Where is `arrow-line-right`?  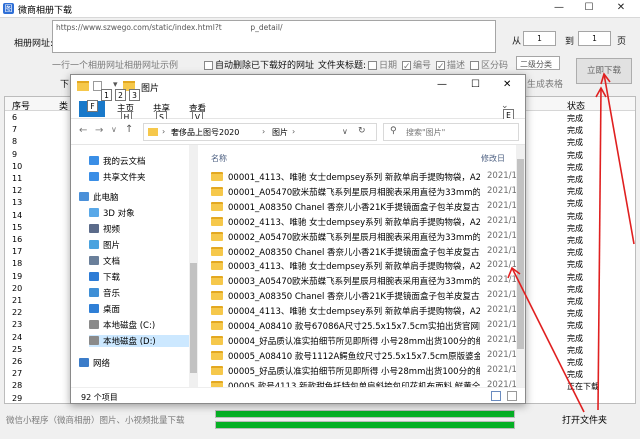 arrow-line-right is located at coordinates (619, 159).